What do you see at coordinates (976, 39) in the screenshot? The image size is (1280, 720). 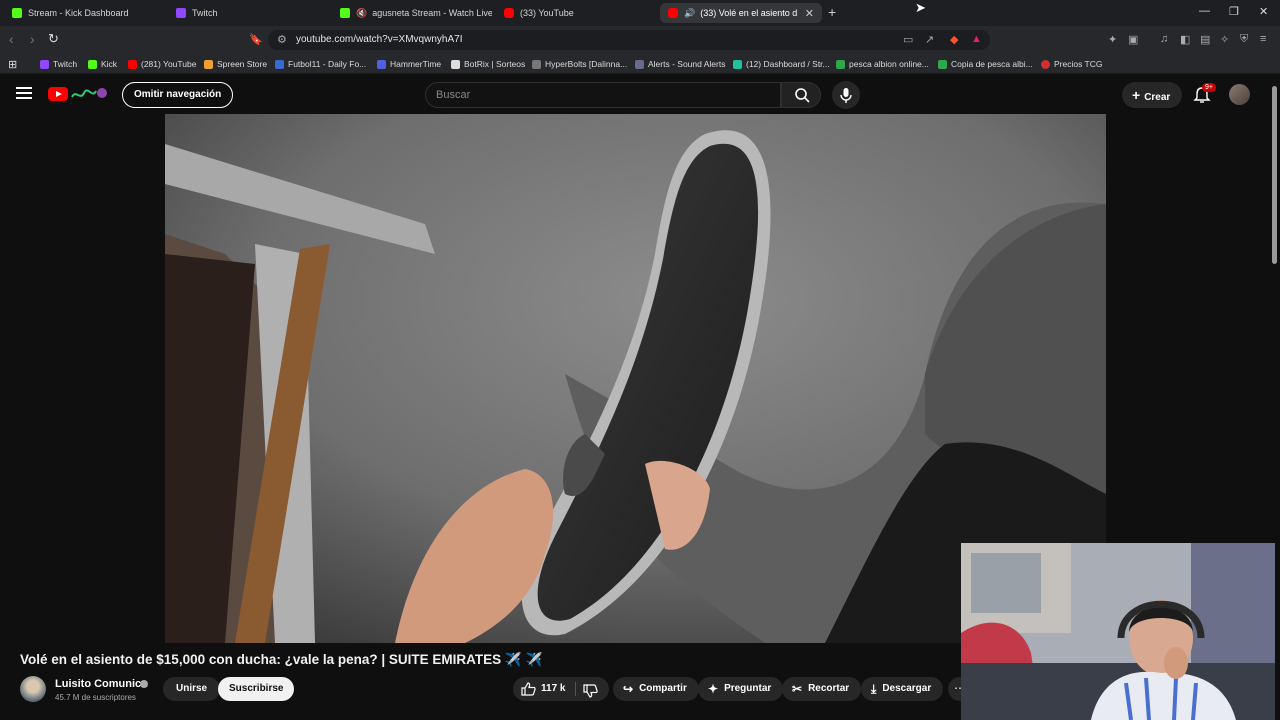 I see `brave-rewards-icon: ▲` at bounding box center [976, 39].